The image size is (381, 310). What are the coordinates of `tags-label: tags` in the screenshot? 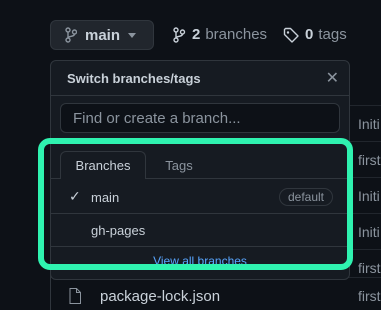 It's located at (332, 34).